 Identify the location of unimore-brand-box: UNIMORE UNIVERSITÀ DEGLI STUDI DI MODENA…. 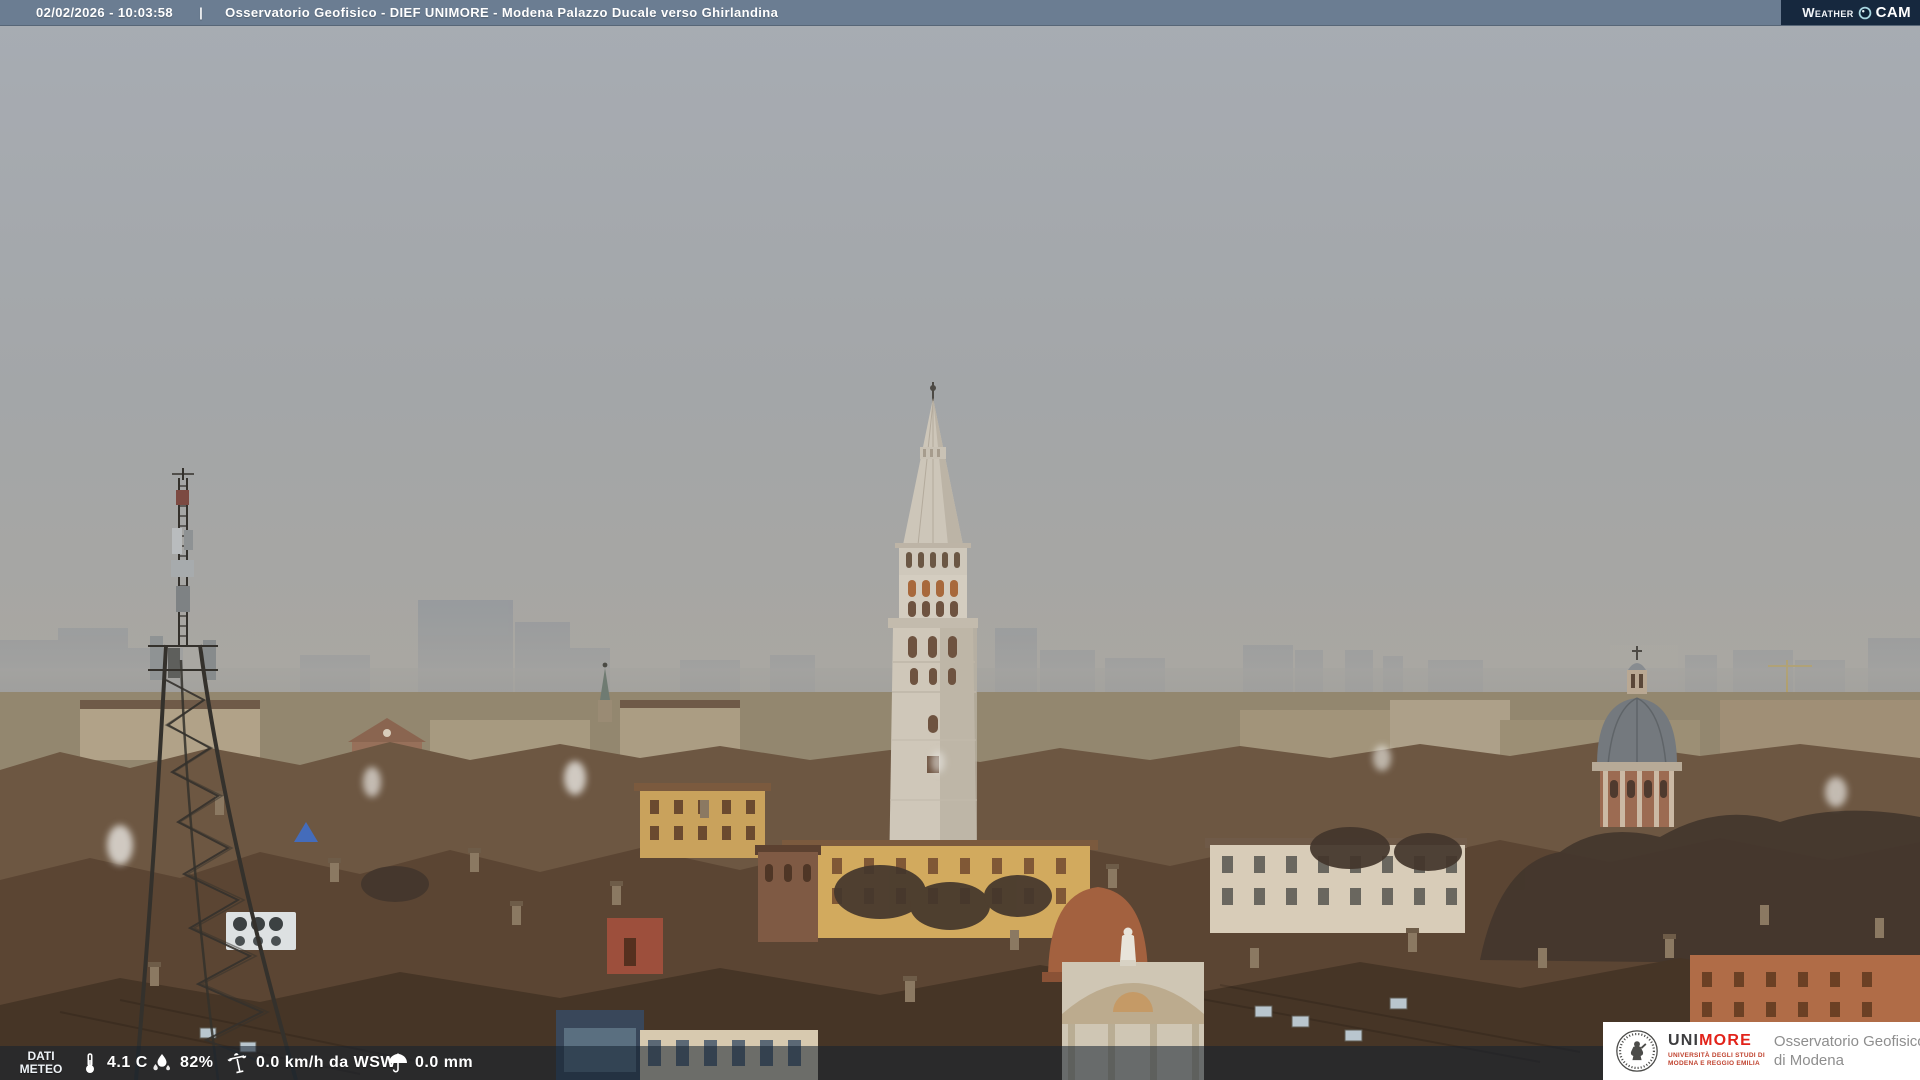
(1761, 1051).